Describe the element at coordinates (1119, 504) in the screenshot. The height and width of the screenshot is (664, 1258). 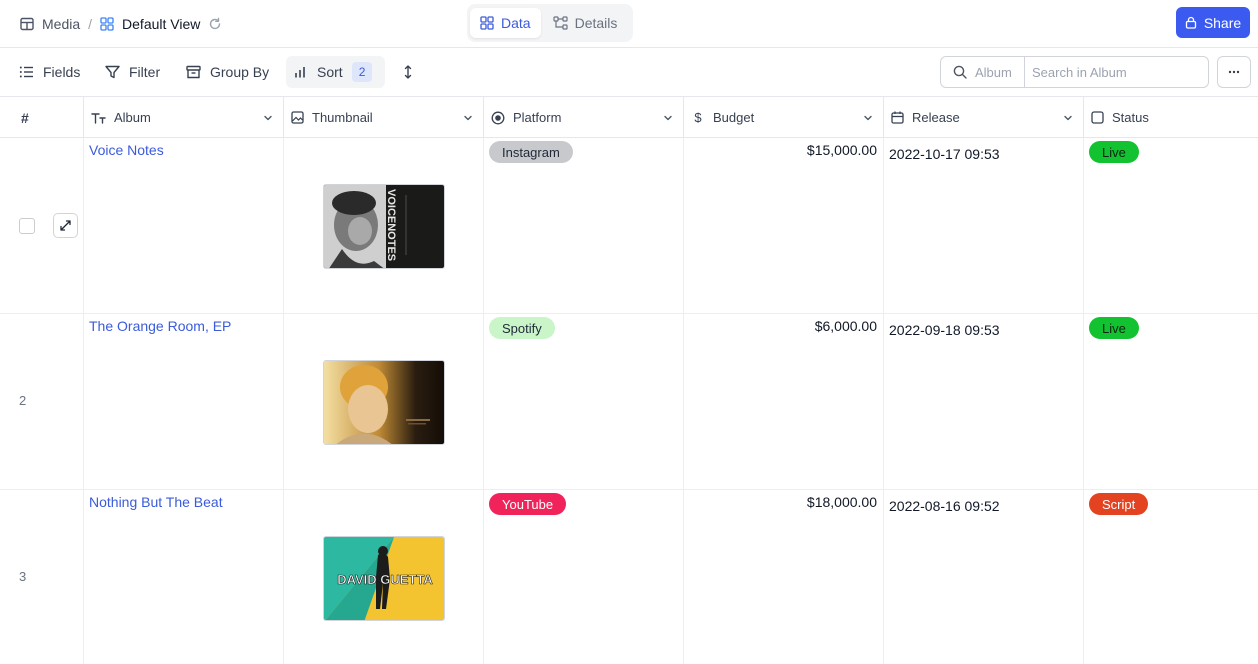
I see `status-badge: Script` at that location.